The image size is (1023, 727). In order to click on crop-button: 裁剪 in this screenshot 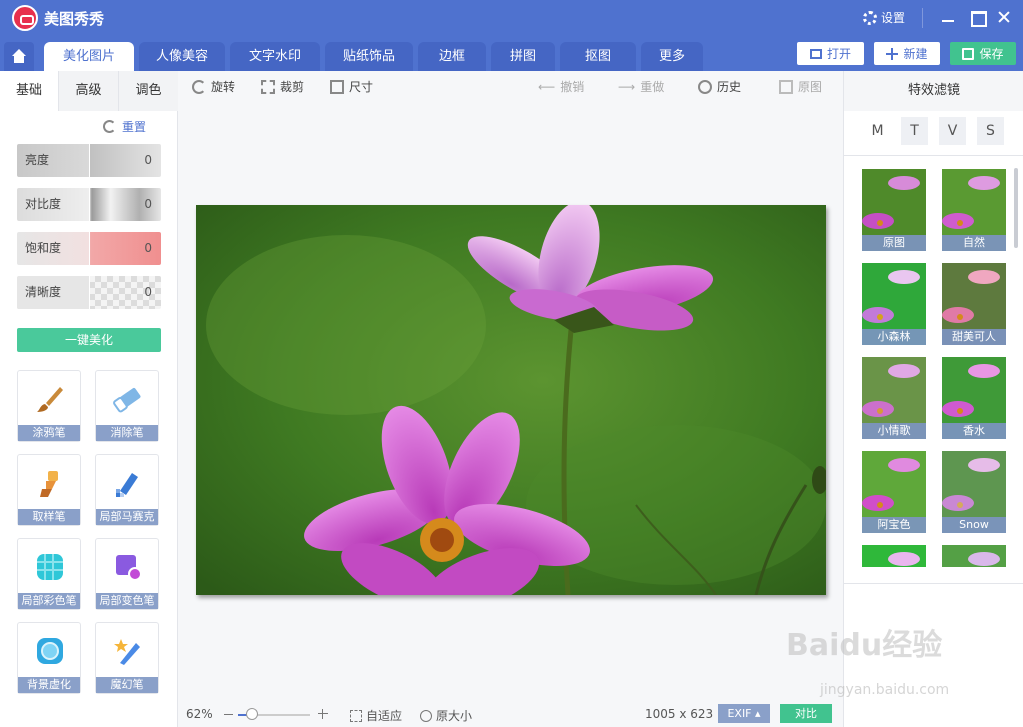, I will do `click(282, 86)`.